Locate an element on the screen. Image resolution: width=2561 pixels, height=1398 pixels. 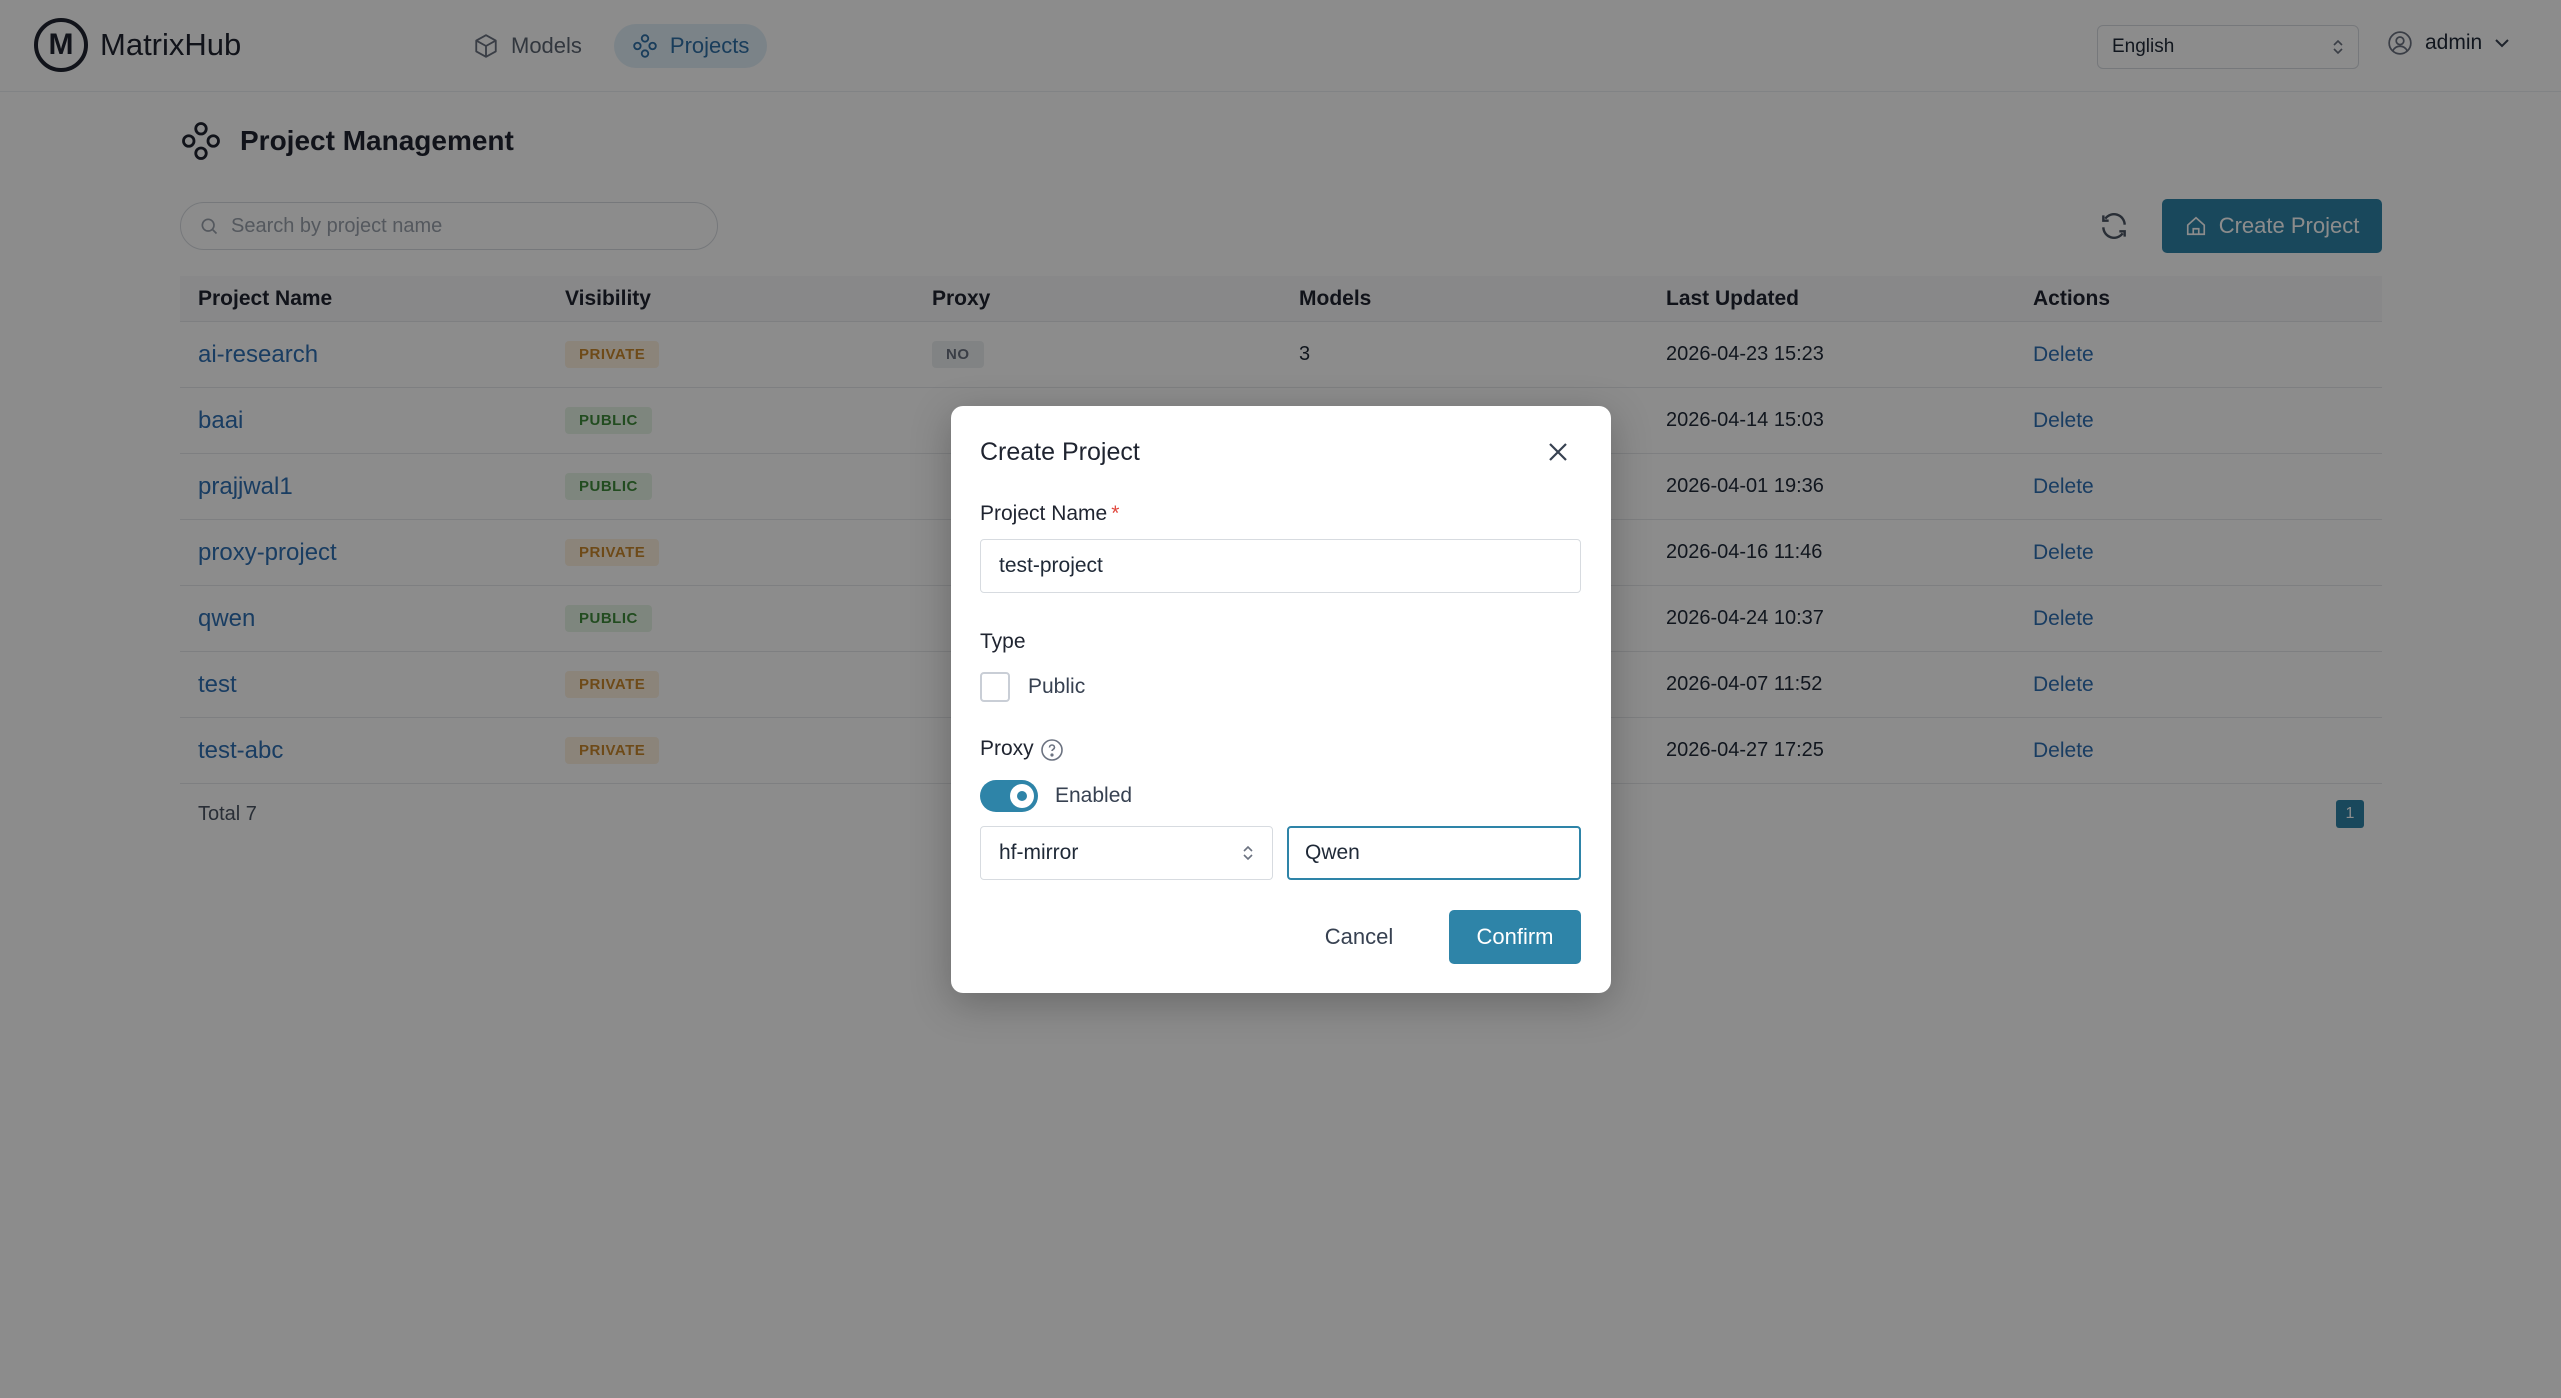
help-circle-icon is located at coordinates (1052, 750).